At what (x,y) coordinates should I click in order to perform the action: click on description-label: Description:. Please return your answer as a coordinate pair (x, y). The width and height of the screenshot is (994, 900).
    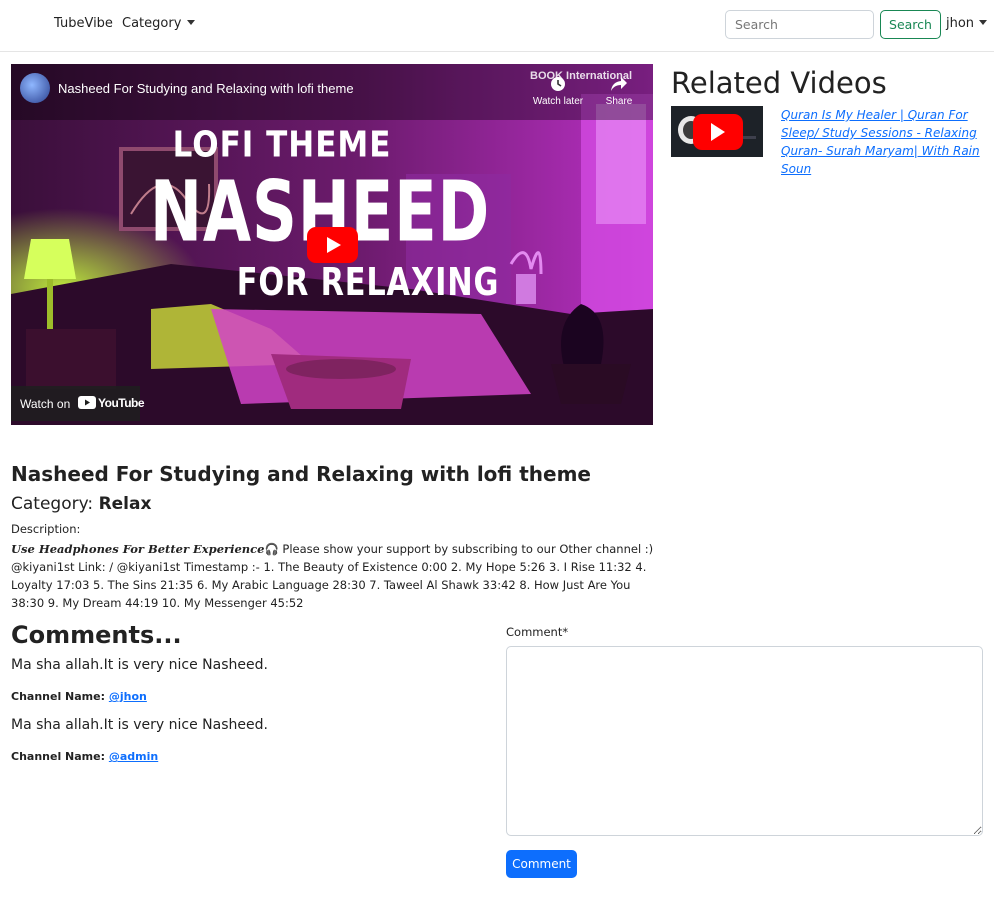
    Looking at the image, I should click on (46, 529).